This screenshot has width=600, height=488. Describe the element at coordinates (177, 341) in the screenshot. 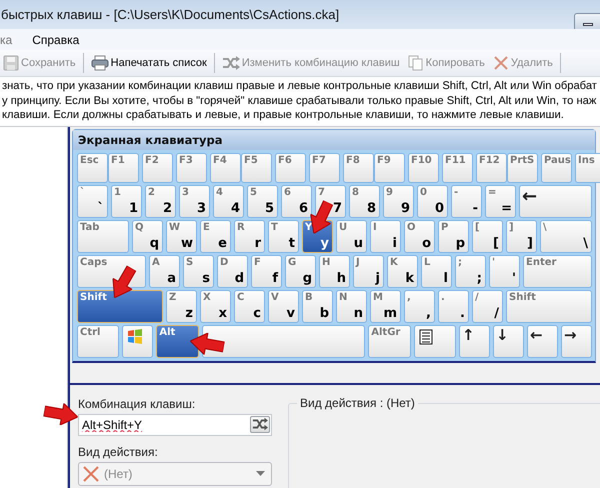

I see `keyboard-key: Alt` at that location.